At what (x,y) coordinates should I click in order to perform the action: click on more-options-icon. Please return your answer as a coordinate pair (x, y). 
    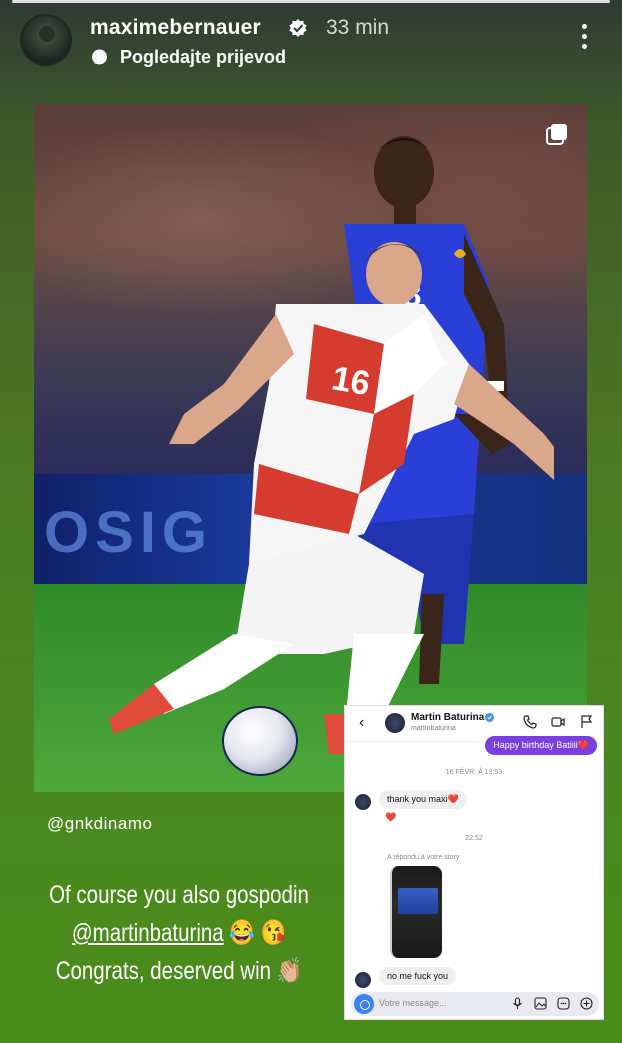
    Looking at the image, I should click on (584, 39).